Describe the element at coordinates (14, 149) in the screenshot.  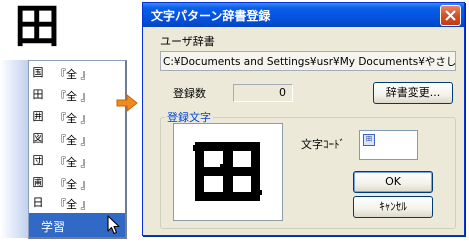
I see `popup-side-strip` at that location.